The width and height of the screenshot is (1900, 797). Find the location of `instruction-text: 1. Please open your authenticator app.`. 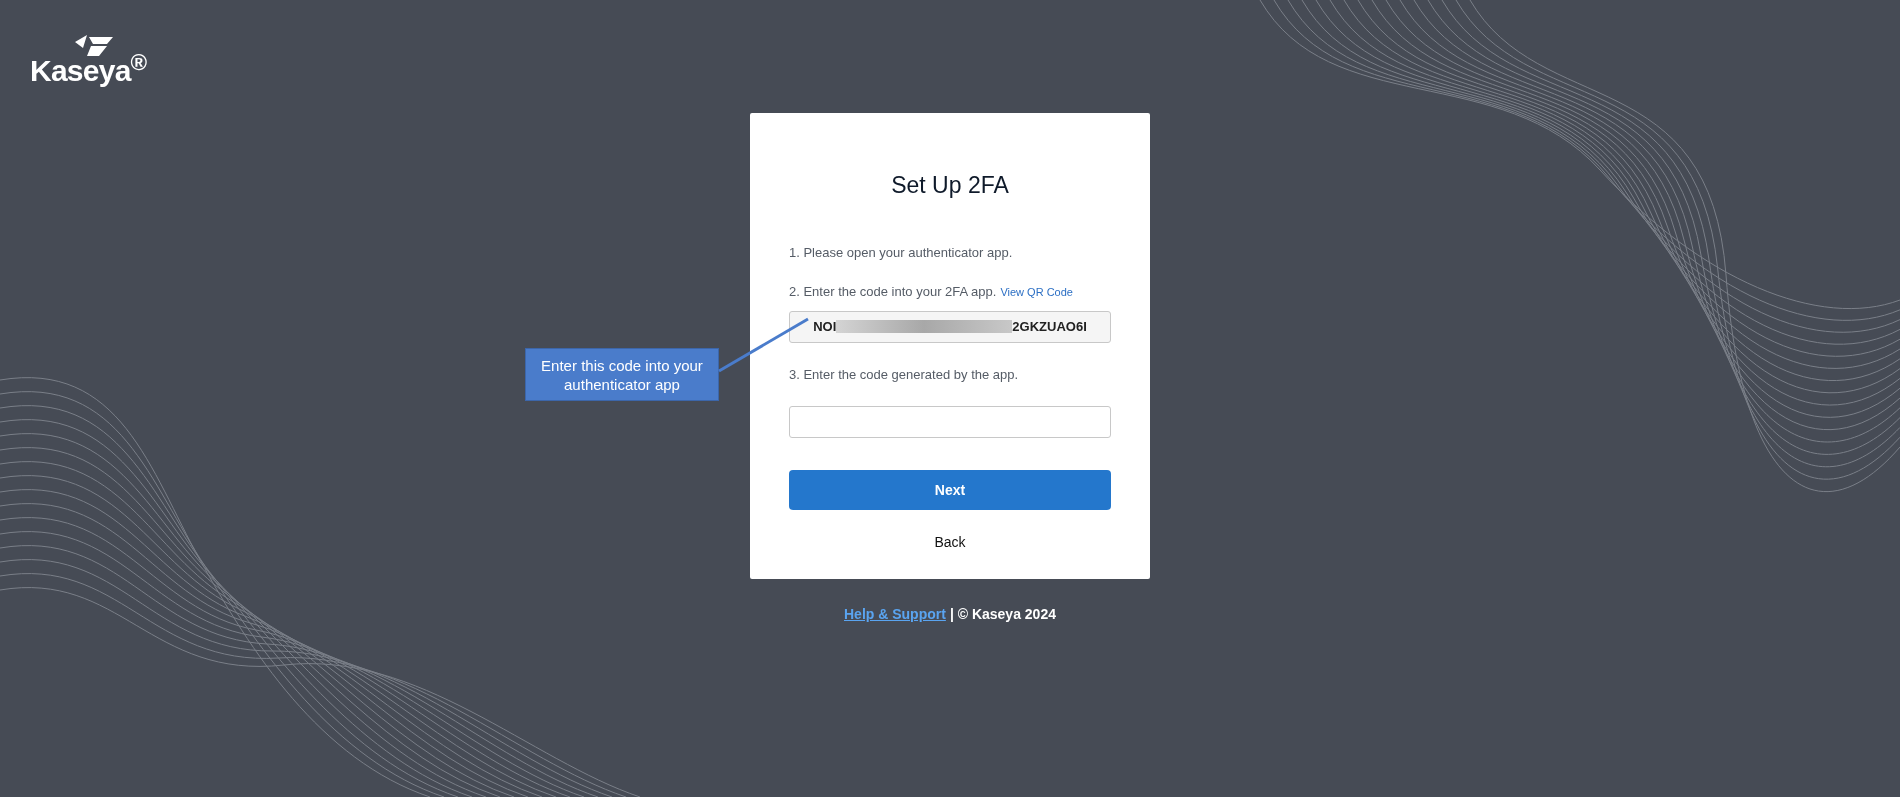

instruction-text: 1. Please open your authenticator app. is located at coordinates (901, 252).